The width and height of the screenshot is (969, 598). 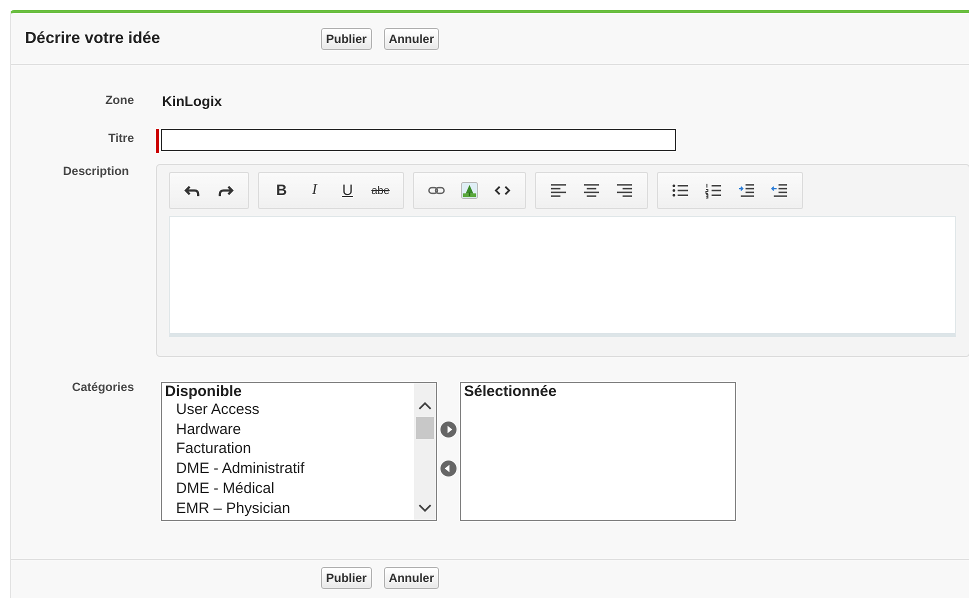 I want to click on available-list: Disponible User Access Hardware Facturation DME - Administratif DME - Médical EMR – Physician, so click(x=299, y=451).